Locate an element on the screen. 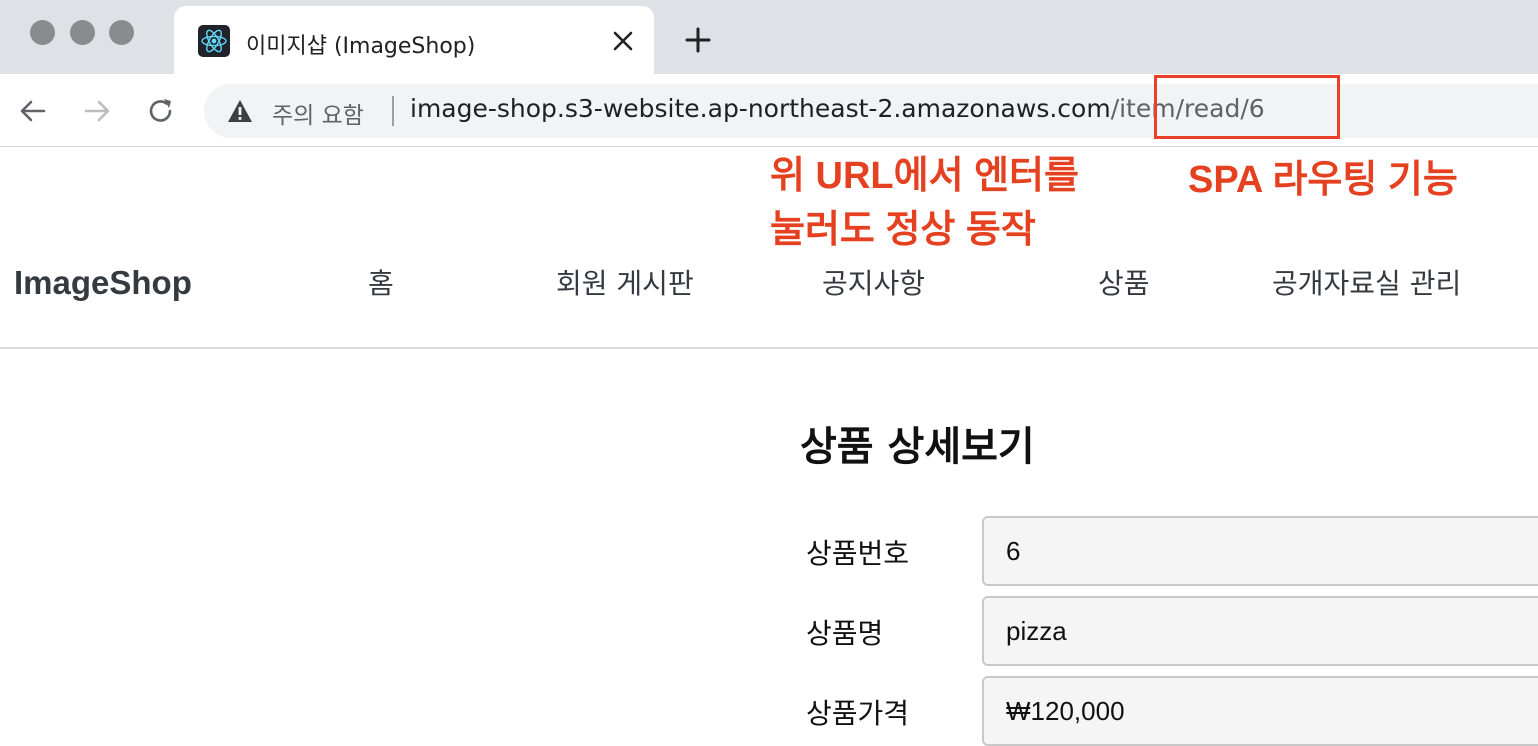 This screenshot has width=1538, height=746. close-tab-icon is located at coordinates (623, 41).